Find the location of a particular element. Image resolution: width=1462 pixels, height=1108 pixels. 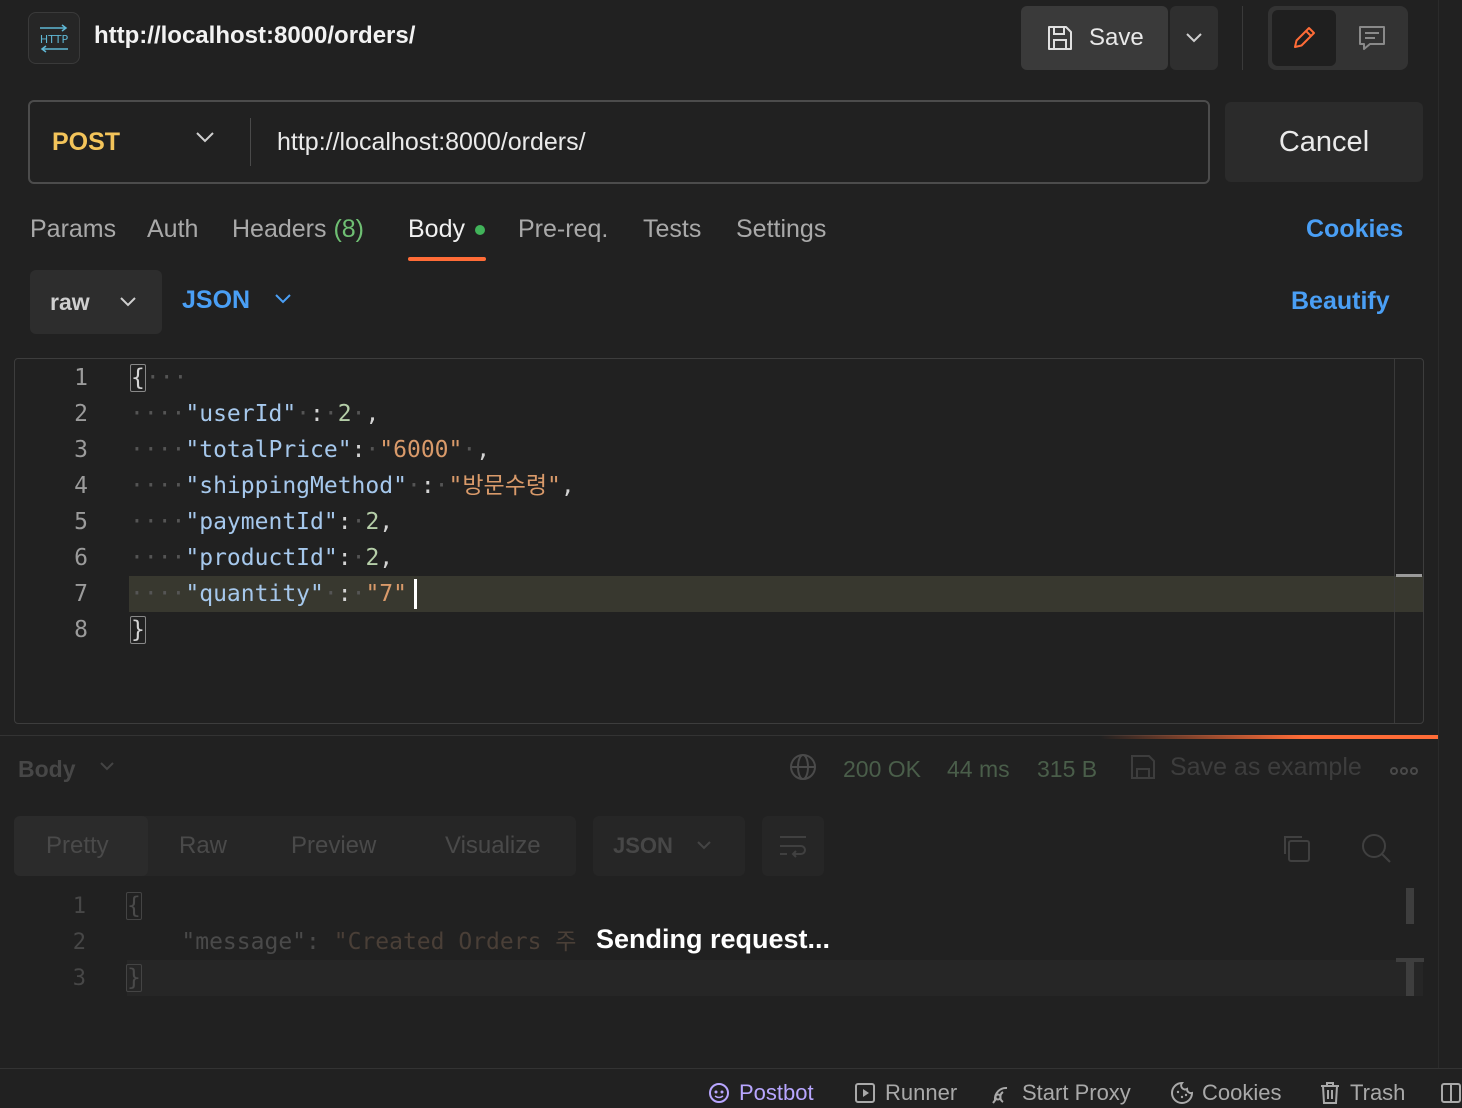

response-line-number: 2 is located at coordinates (79, 942).